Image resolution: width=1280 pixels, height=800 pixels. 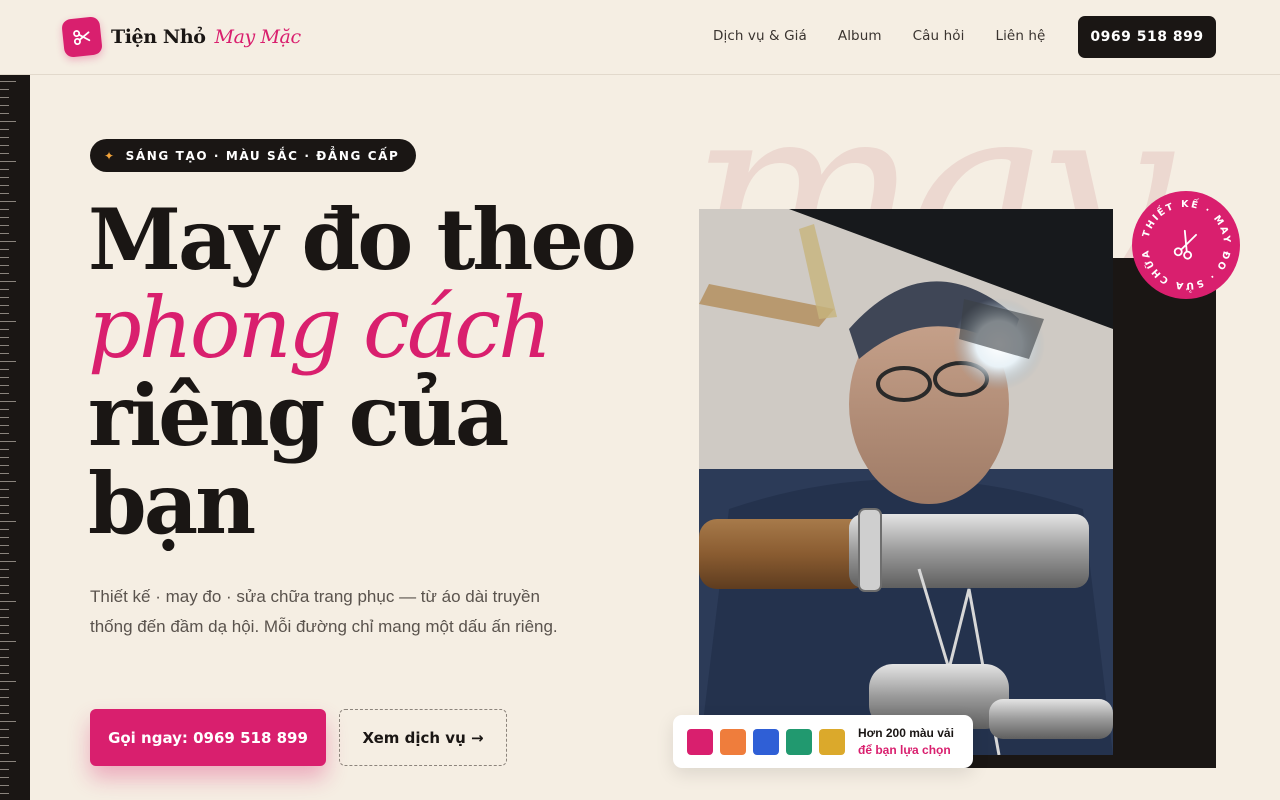 I want to click on main-nav: Dịch vụ & Giá Album Câu hỏi Liên hệ, so click(x=879, y=36).